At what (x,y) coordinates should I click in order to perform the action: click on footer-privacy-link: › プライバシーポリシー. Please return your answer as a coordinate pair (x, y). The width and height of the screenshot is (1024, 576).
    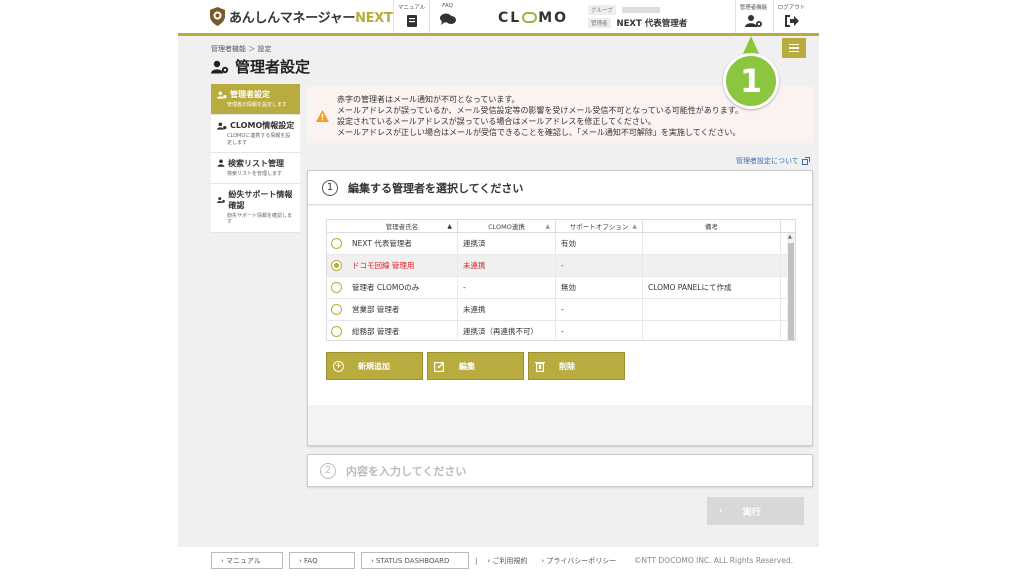
    Looking at the image, I should click on (578, 561).